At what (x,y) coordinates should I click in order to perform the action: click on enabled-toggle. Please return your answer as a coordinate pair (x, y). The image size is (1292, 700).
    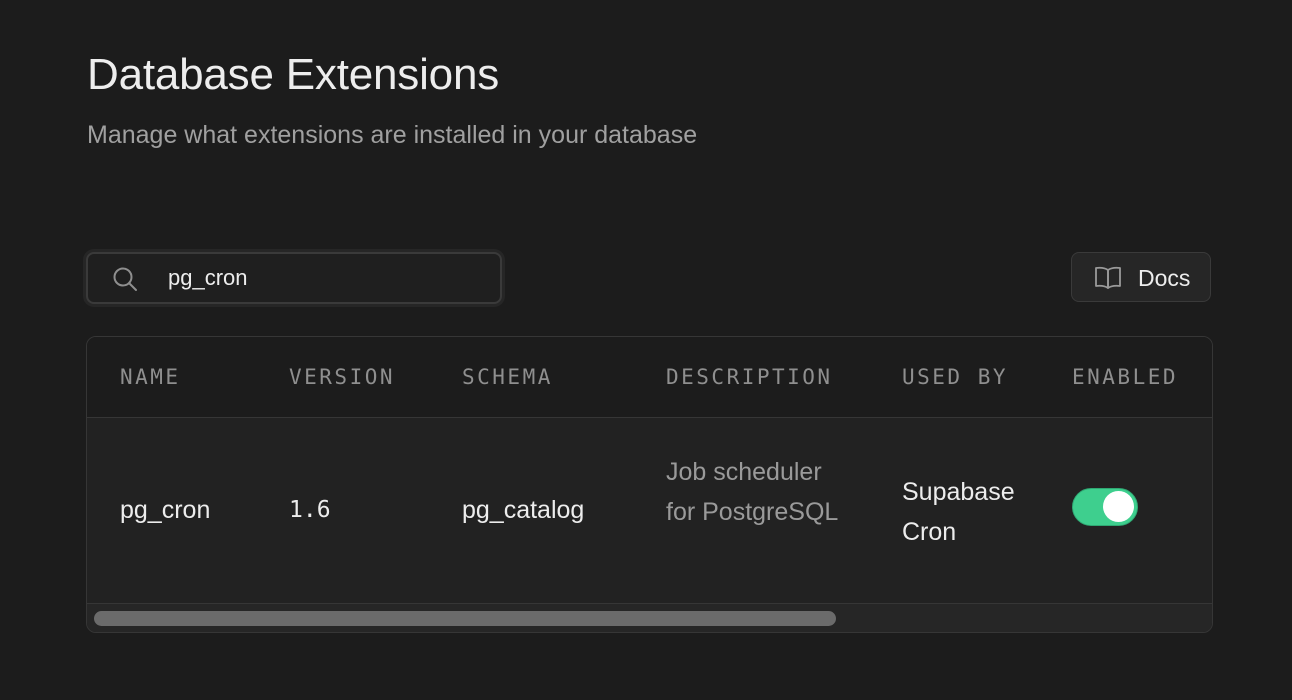
    Looking at the image, I should click on (1105, 507).